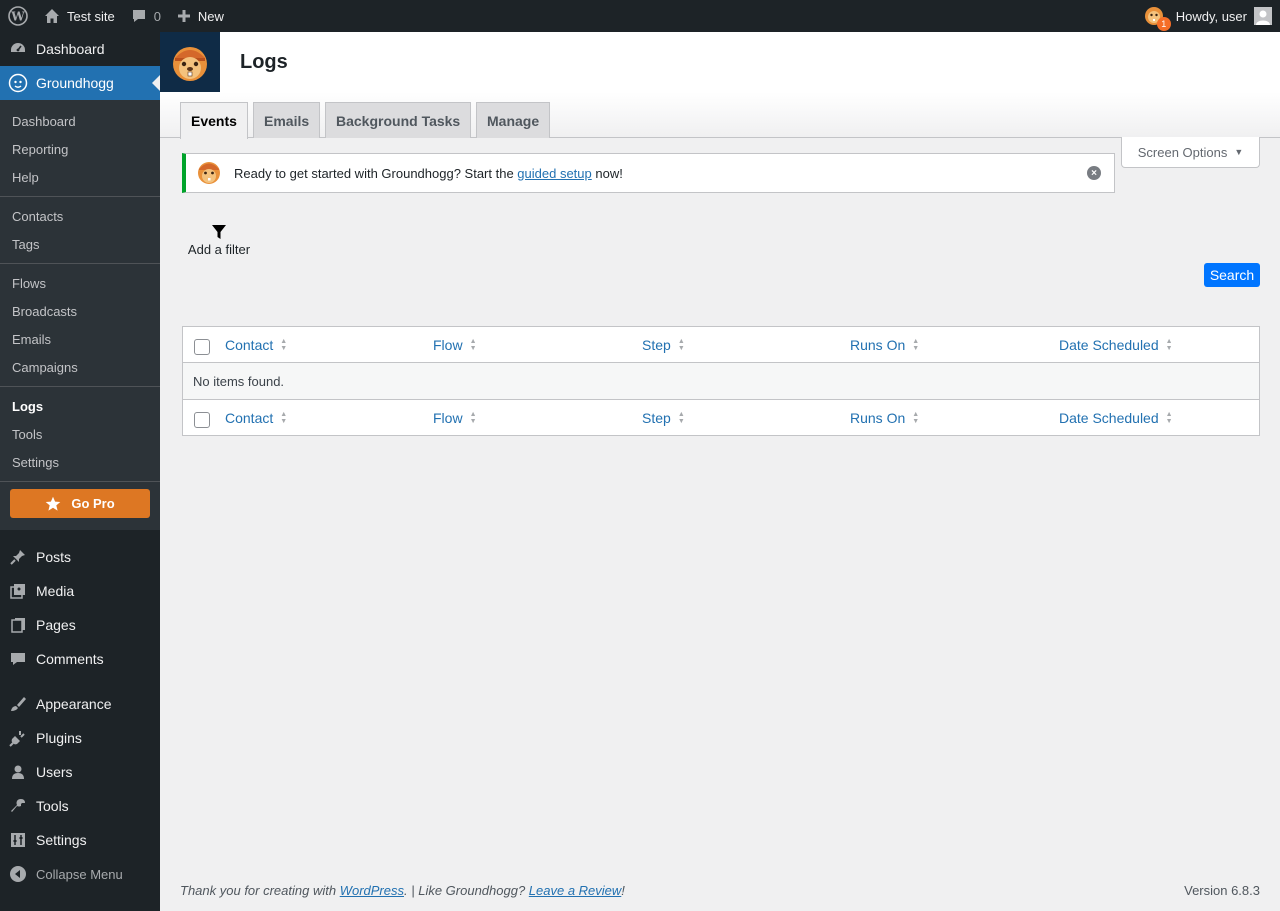 This screenshot has width=1280, height=911. What do you see at coordinates (1263, 16) in the screenshot?
I see `avatar` at bounding box center [1263, 16].